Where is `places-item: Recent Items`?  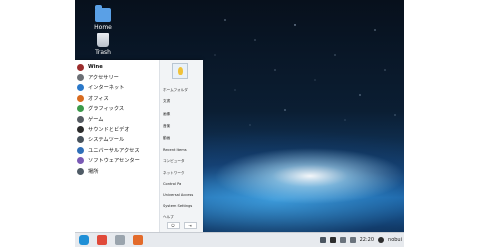
places-item: Recent Items is located at coordinates (175, 150).